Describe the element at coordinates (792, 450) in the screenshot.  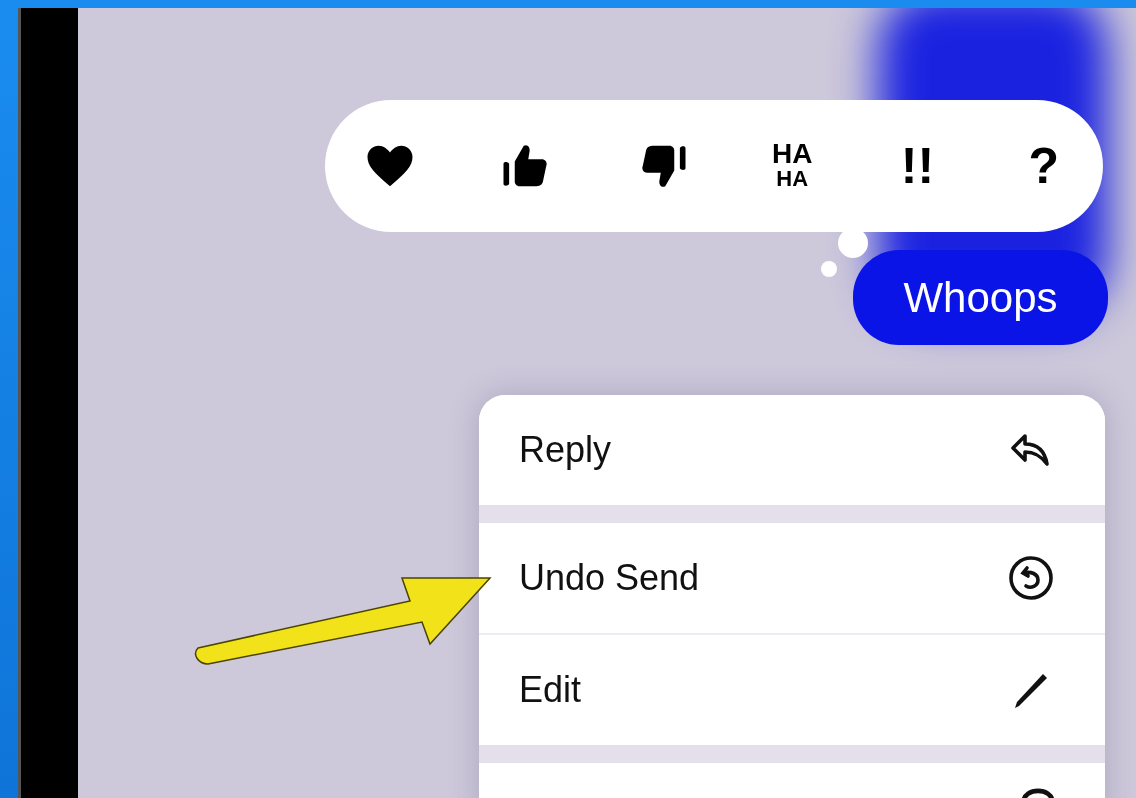
I see `menu-item: Reply` at that location.